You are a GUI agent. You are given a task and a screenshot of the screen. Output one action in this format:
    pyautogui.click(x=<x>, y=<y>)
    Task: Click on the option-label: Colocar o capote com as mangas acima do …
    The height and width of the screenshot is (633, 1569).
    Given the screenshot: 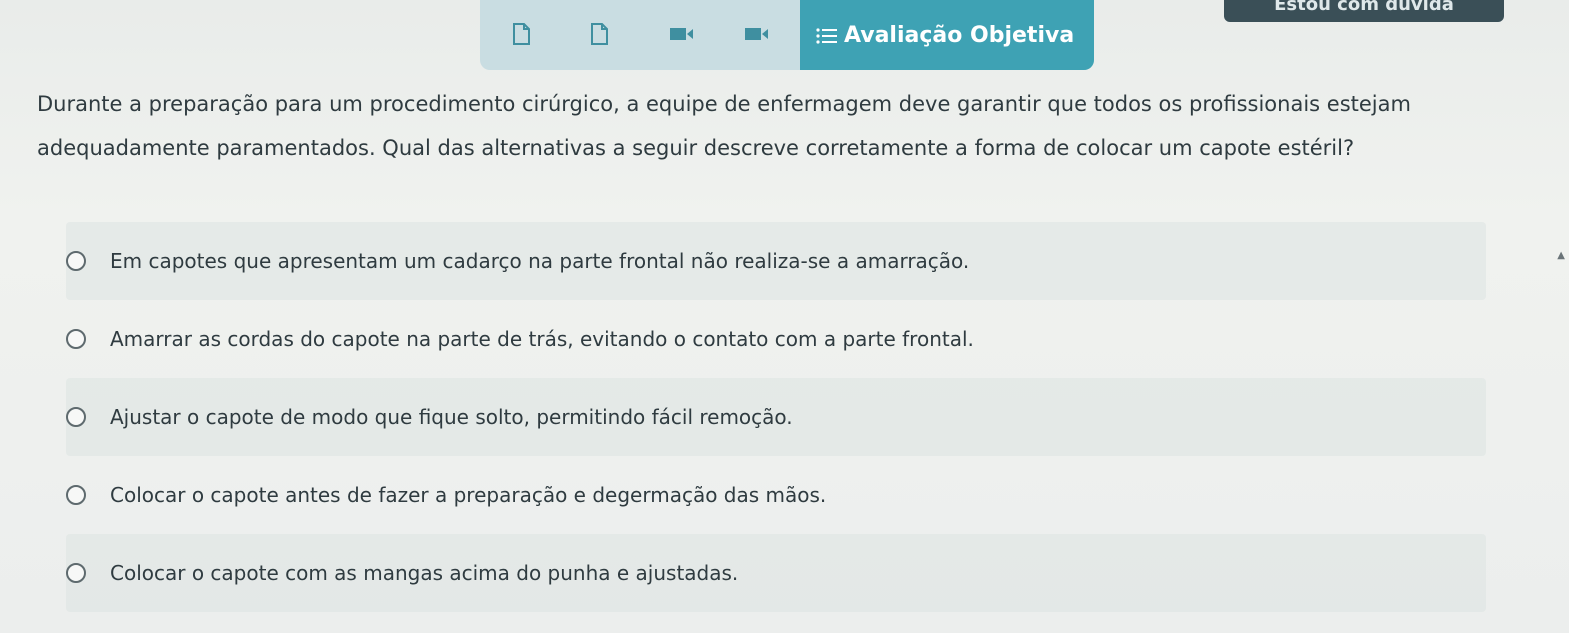 What is the action you would take?
    pyautogui.click(x=424, y=573)
    